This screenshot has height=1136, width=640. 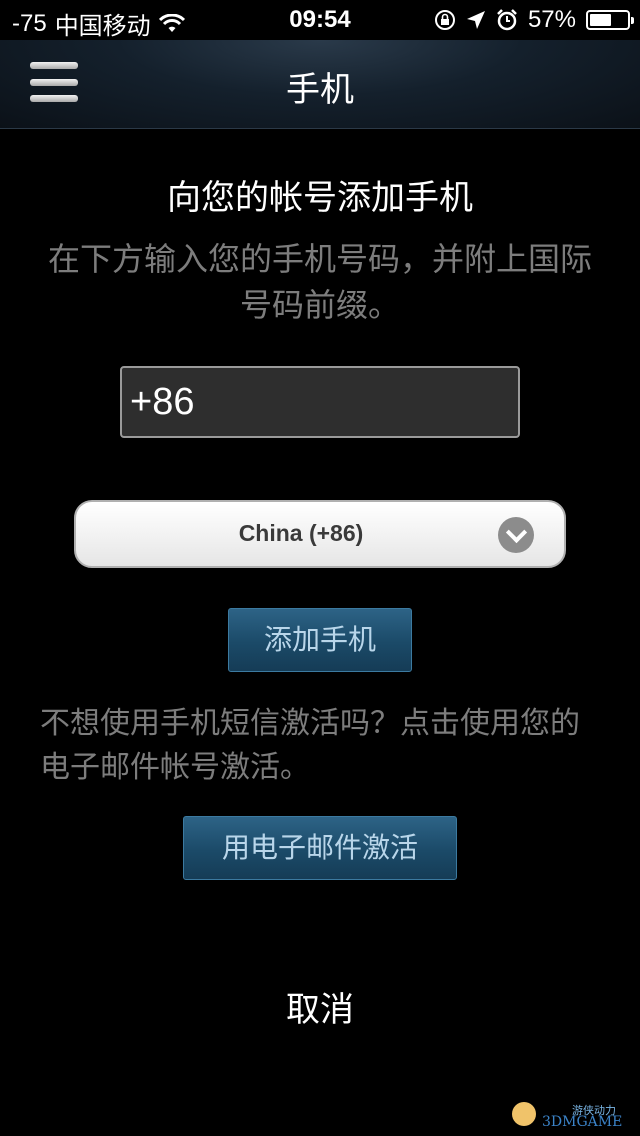 What do you see at coordinates (310, 745) in the screenshot?
I see `email-activation-hint: 不想使用手机短信激活吗？点击使用您的电子邮件帐号激活。` at bounding box center [310, 745].